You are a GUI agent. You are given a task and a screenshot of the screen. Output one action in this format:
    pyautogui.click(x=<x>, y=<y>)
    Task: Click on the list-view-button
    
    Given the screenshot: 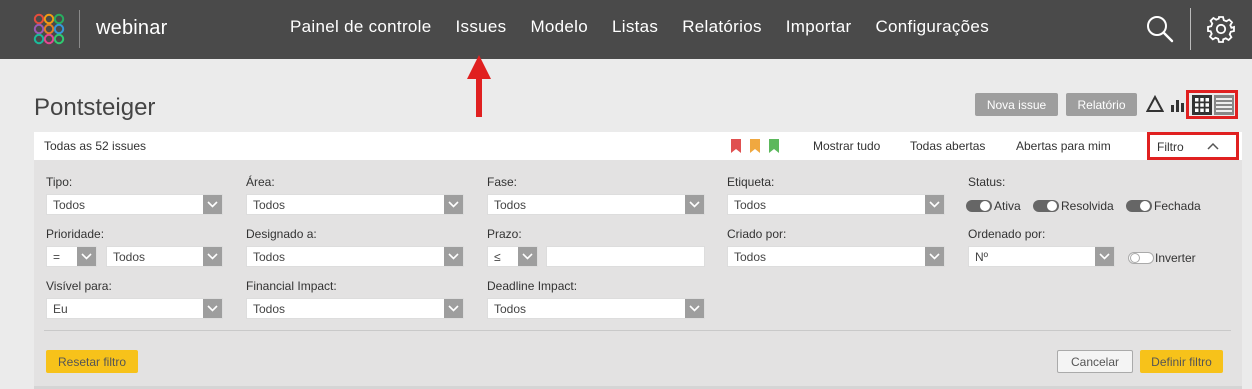 What is the action you would take?
    pyautogui.click(x=1224, y=104)
    